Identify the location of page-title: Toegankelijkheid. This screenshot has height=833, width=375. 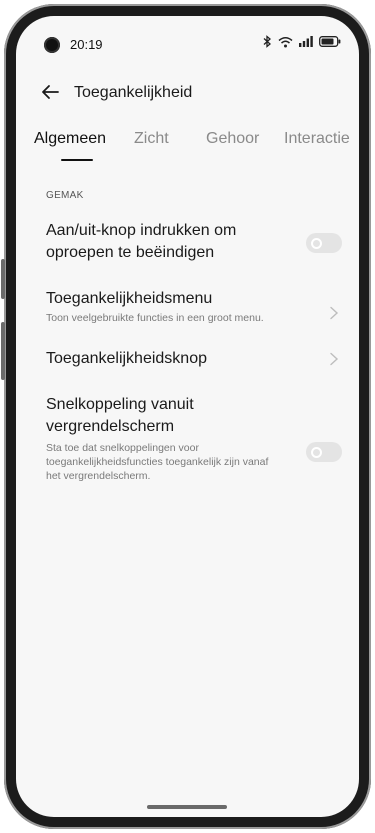
(133, 92).